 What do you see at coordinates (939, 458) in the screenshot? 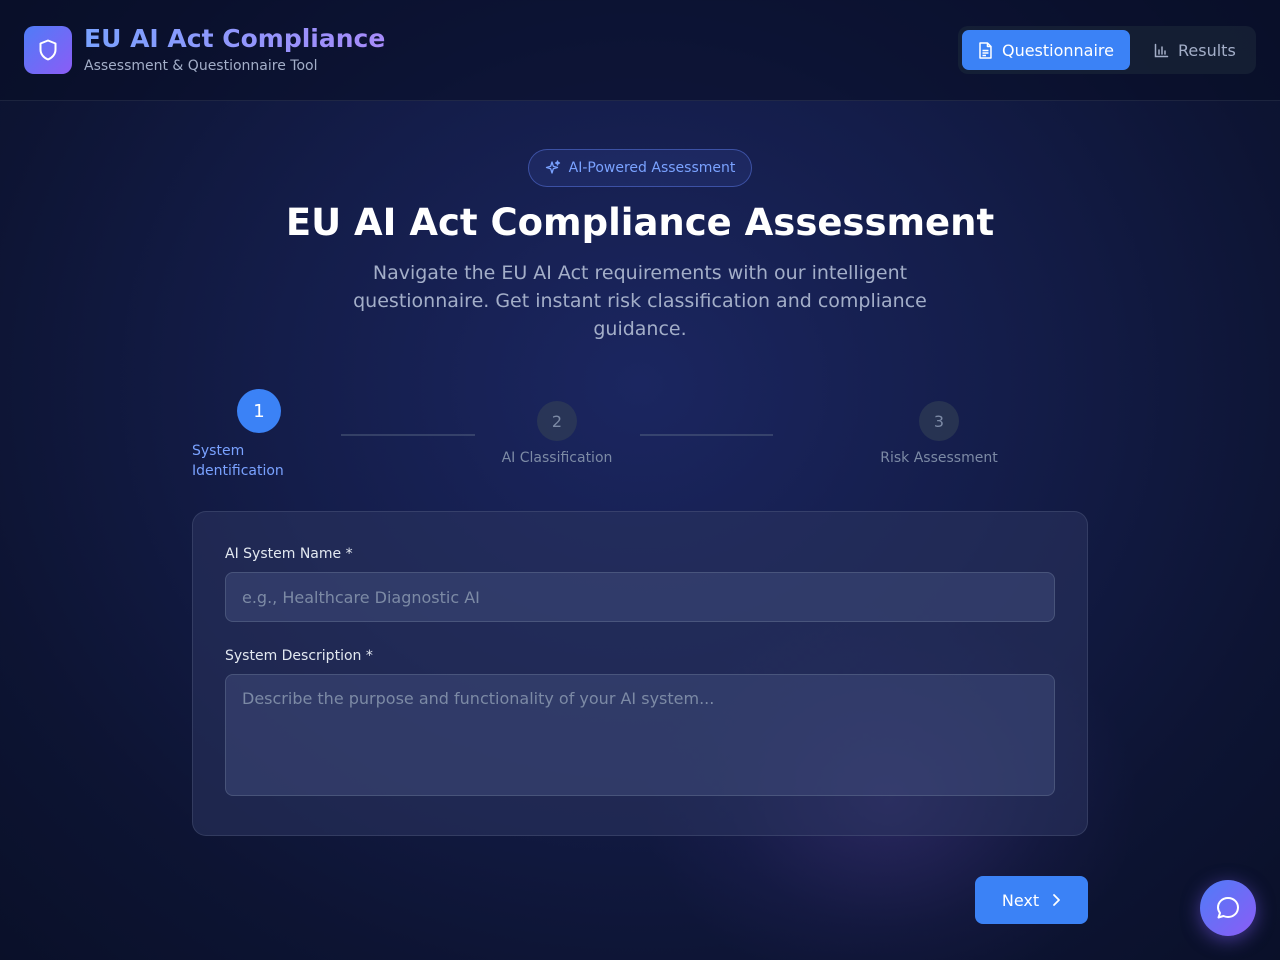
I see `step-label: Risk Assessment` at bounding box center [939, 458].